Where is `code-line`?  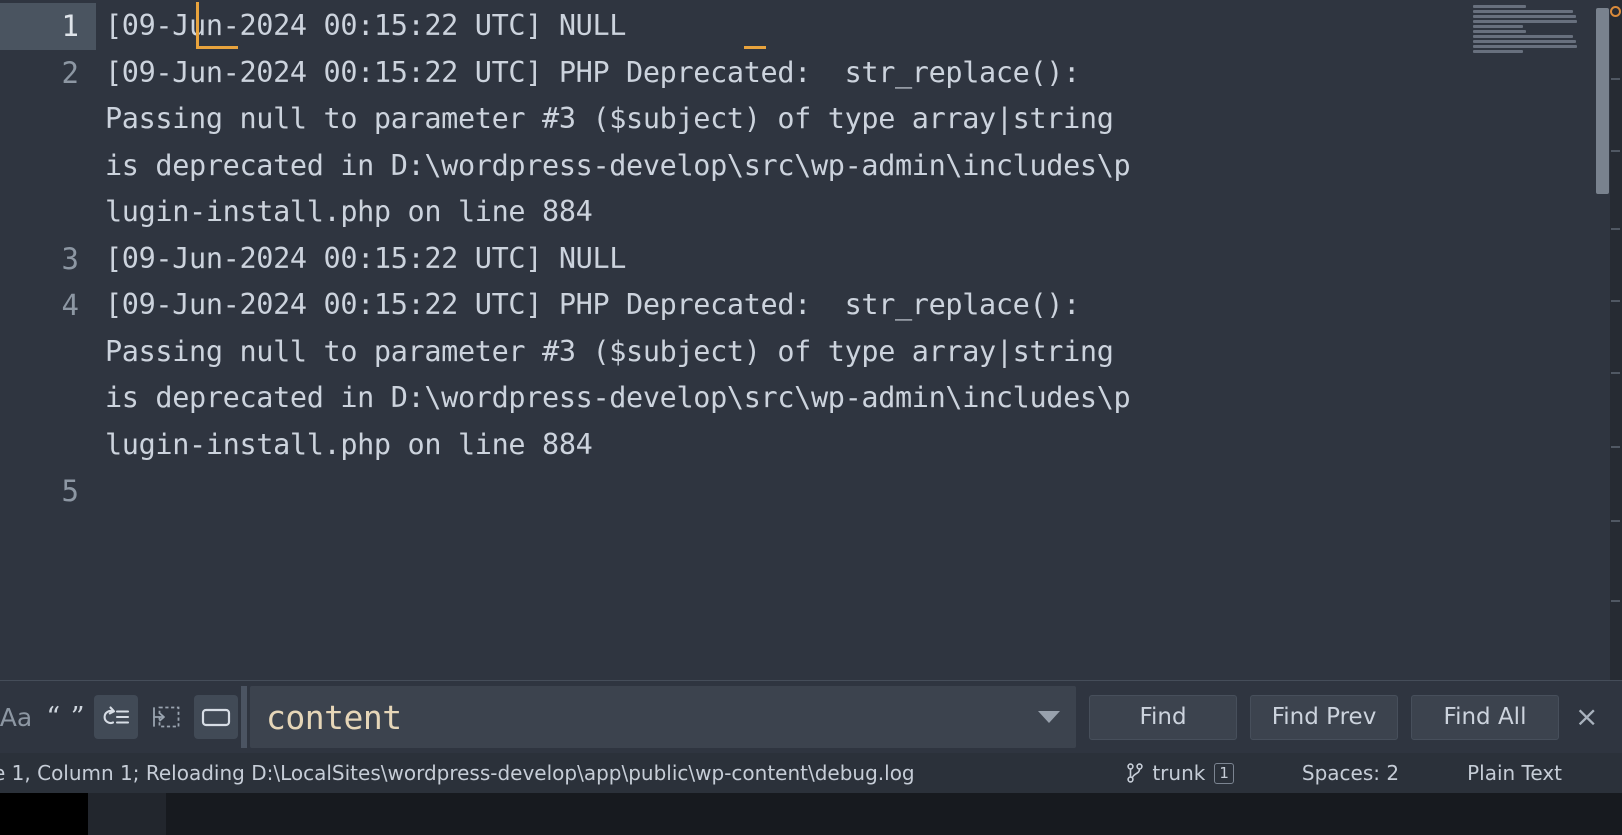
code-line is located at coordinates (859, 491).